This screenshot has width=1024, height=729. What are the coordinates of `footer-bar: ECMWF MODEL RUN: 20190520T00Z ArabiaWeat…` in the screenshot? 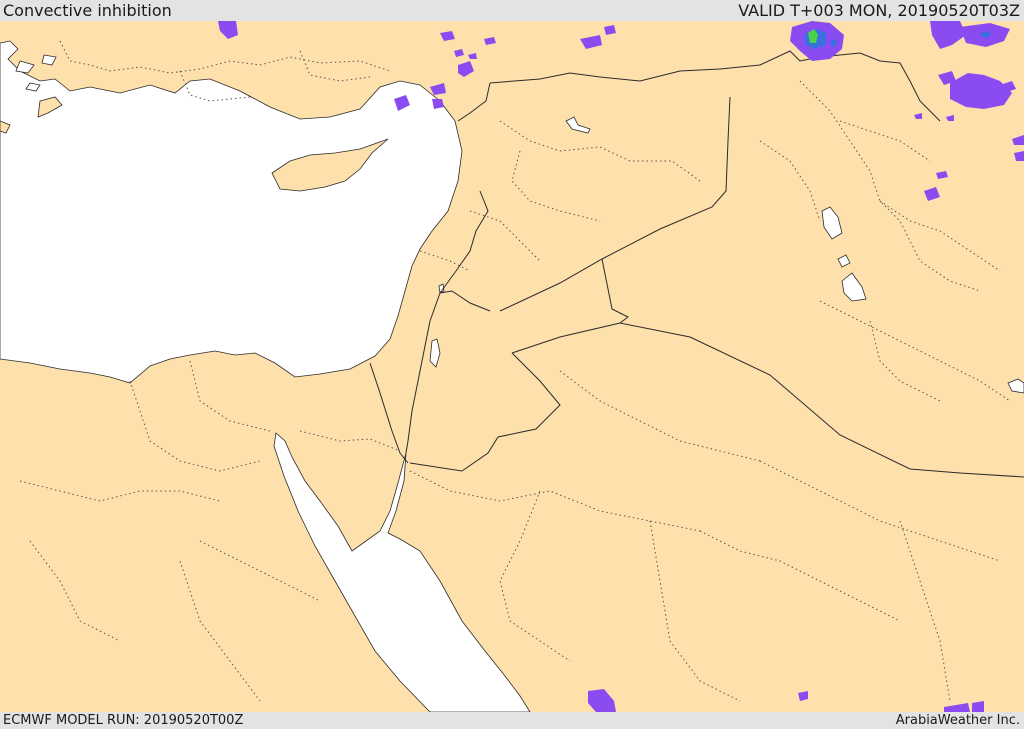 It's located at (512, 720).